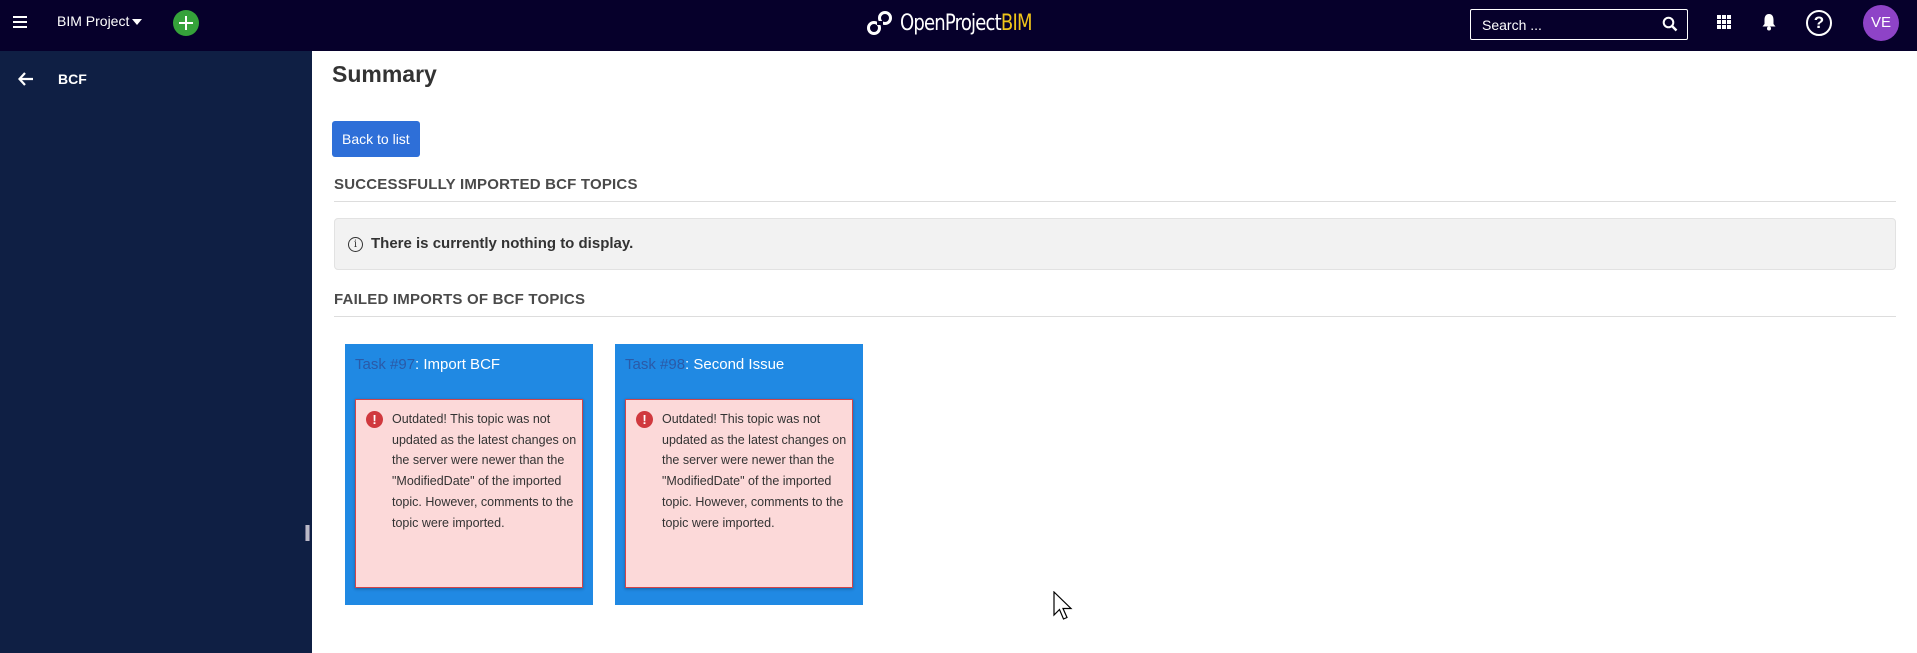 The width and height of the screenshot is (1917, 653). I want to click on user-avatar: VE, so click(1881, 23).